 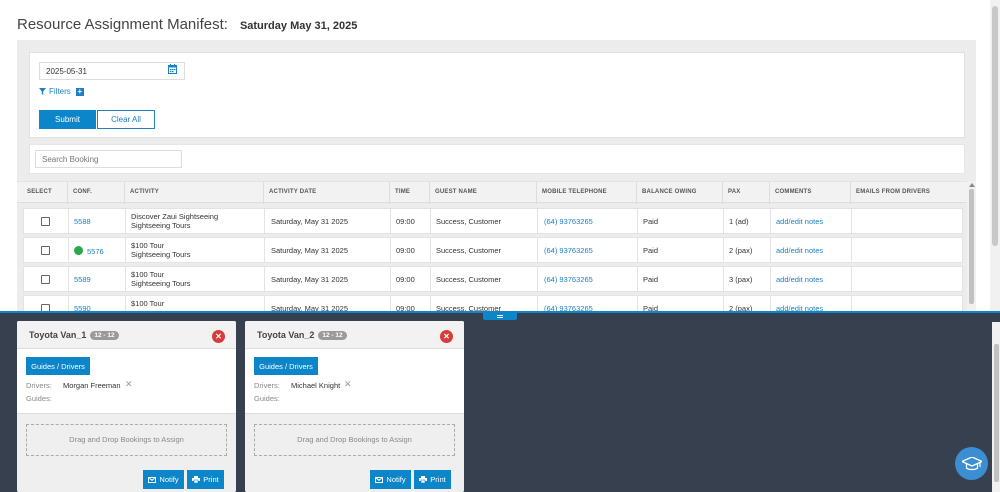 I want to click on dock-scrollbar, so click(x=996, y=407).